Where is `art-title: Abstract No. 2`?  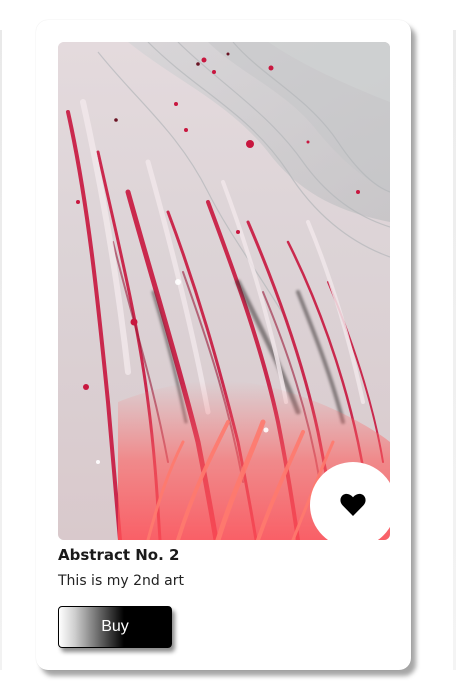 art-title: Abstract No. 2 is located at coordinates (119, 555).